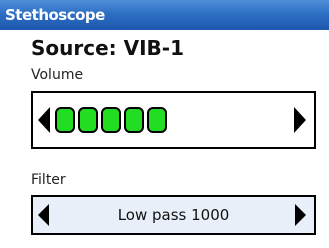  Describe the element at coordinates (108, 48) in the screenshot. I see `source-label: Source: VIB-1` at that location.